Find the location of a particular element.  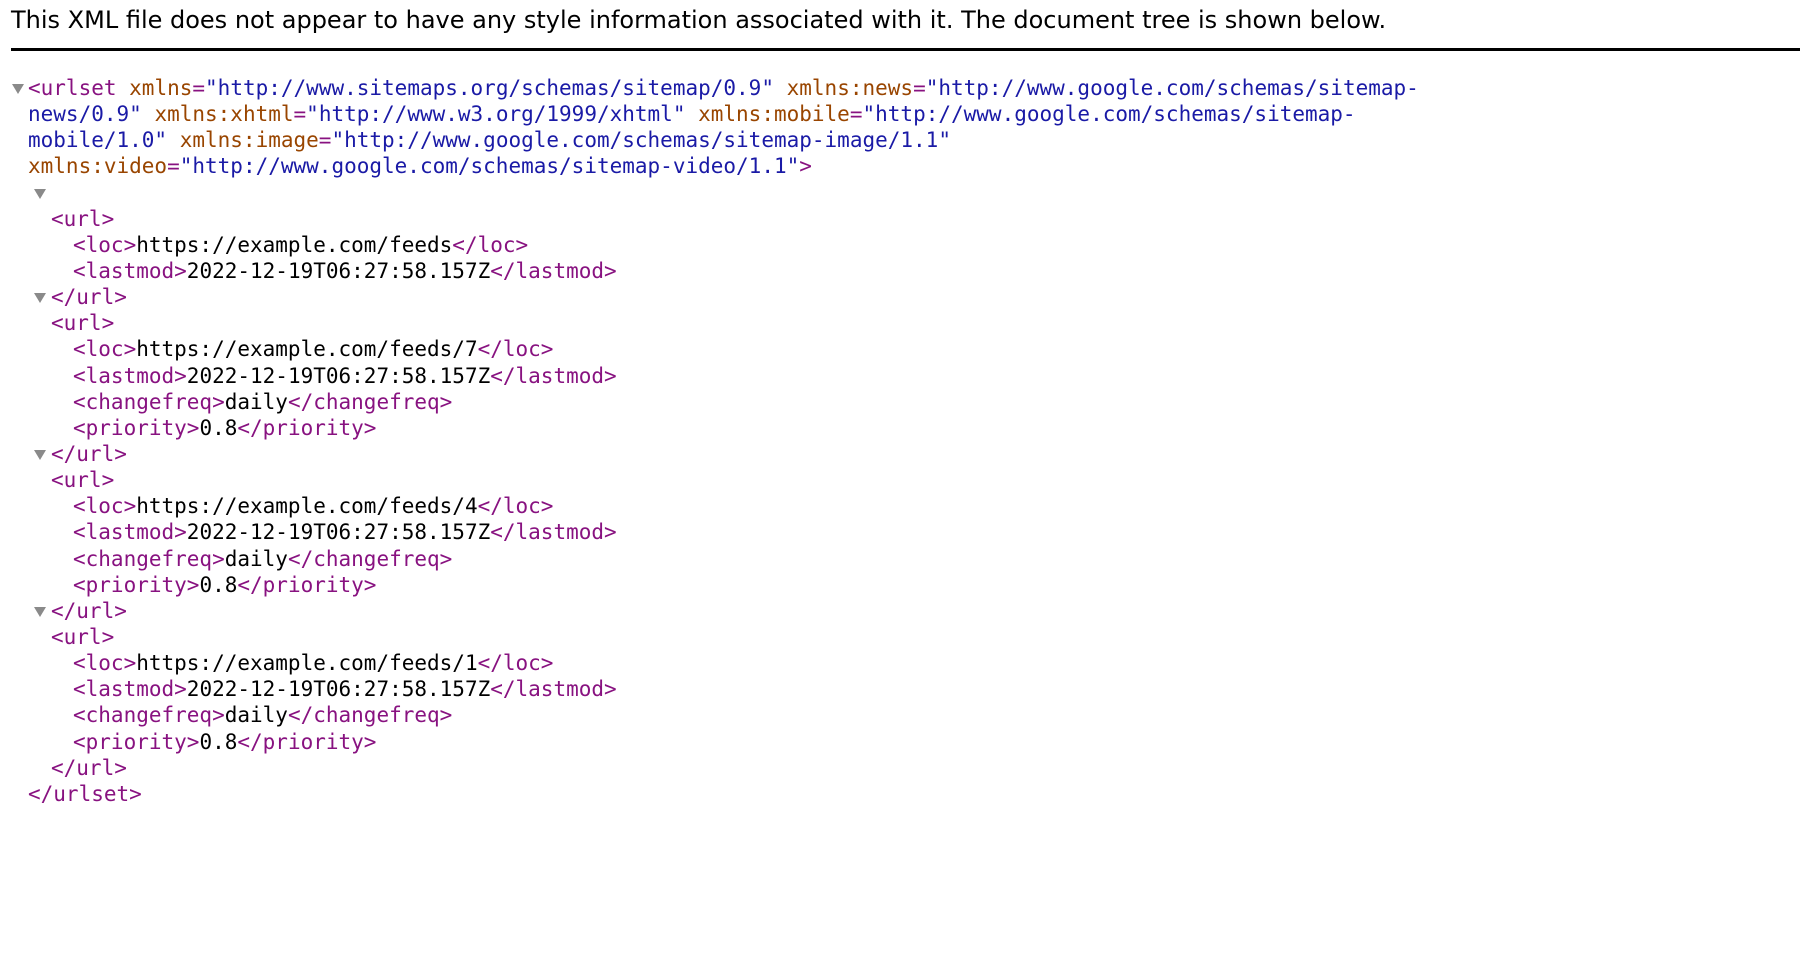

attr-news-value-cont: news/0.9" is located at coordinates (85, 114).